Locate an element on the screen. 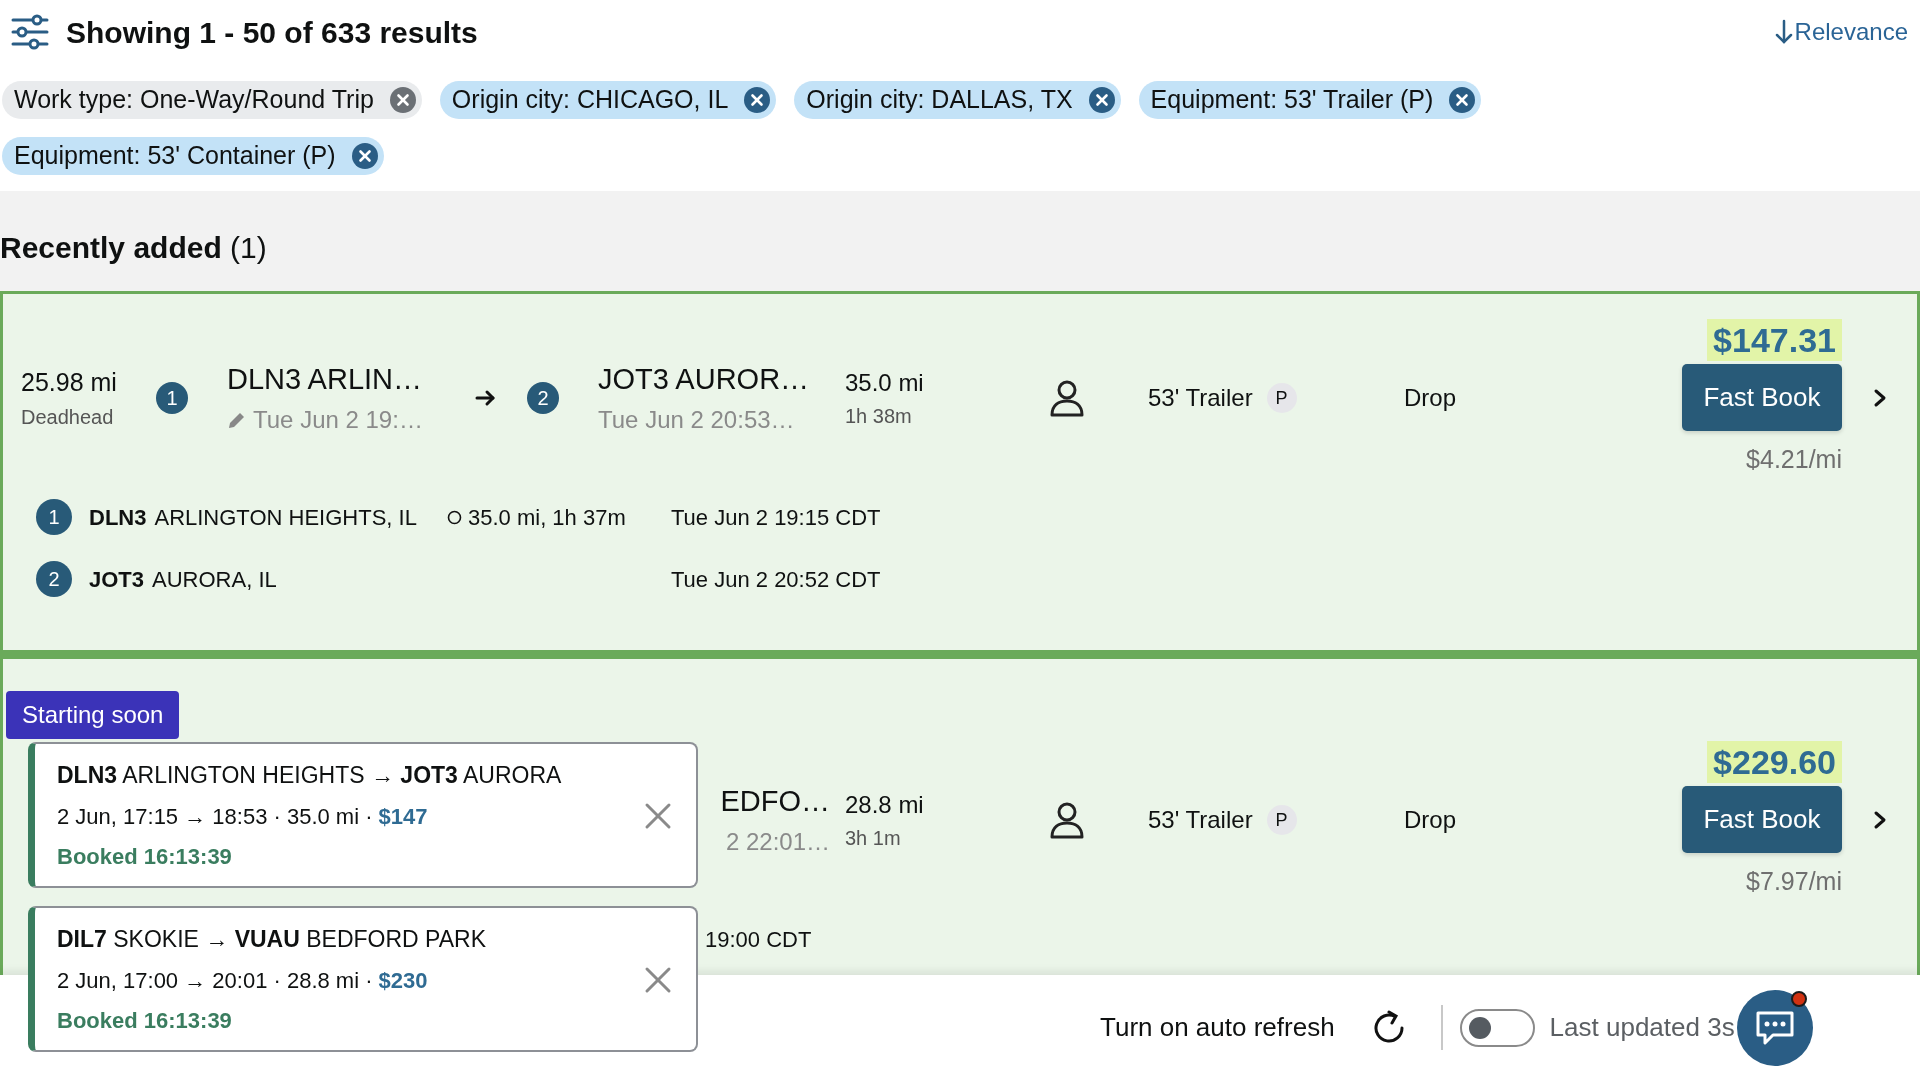 This screenshot has height=1080, width=1920. rate-per-mile: $4.21/mi is located at coordinates (1794, 459).